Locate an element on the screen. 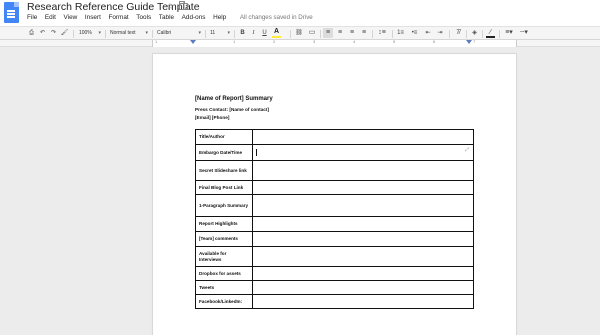 The image size is (600, 335). paint-format-icon: 🖌 is located at coordinates (64, 33).